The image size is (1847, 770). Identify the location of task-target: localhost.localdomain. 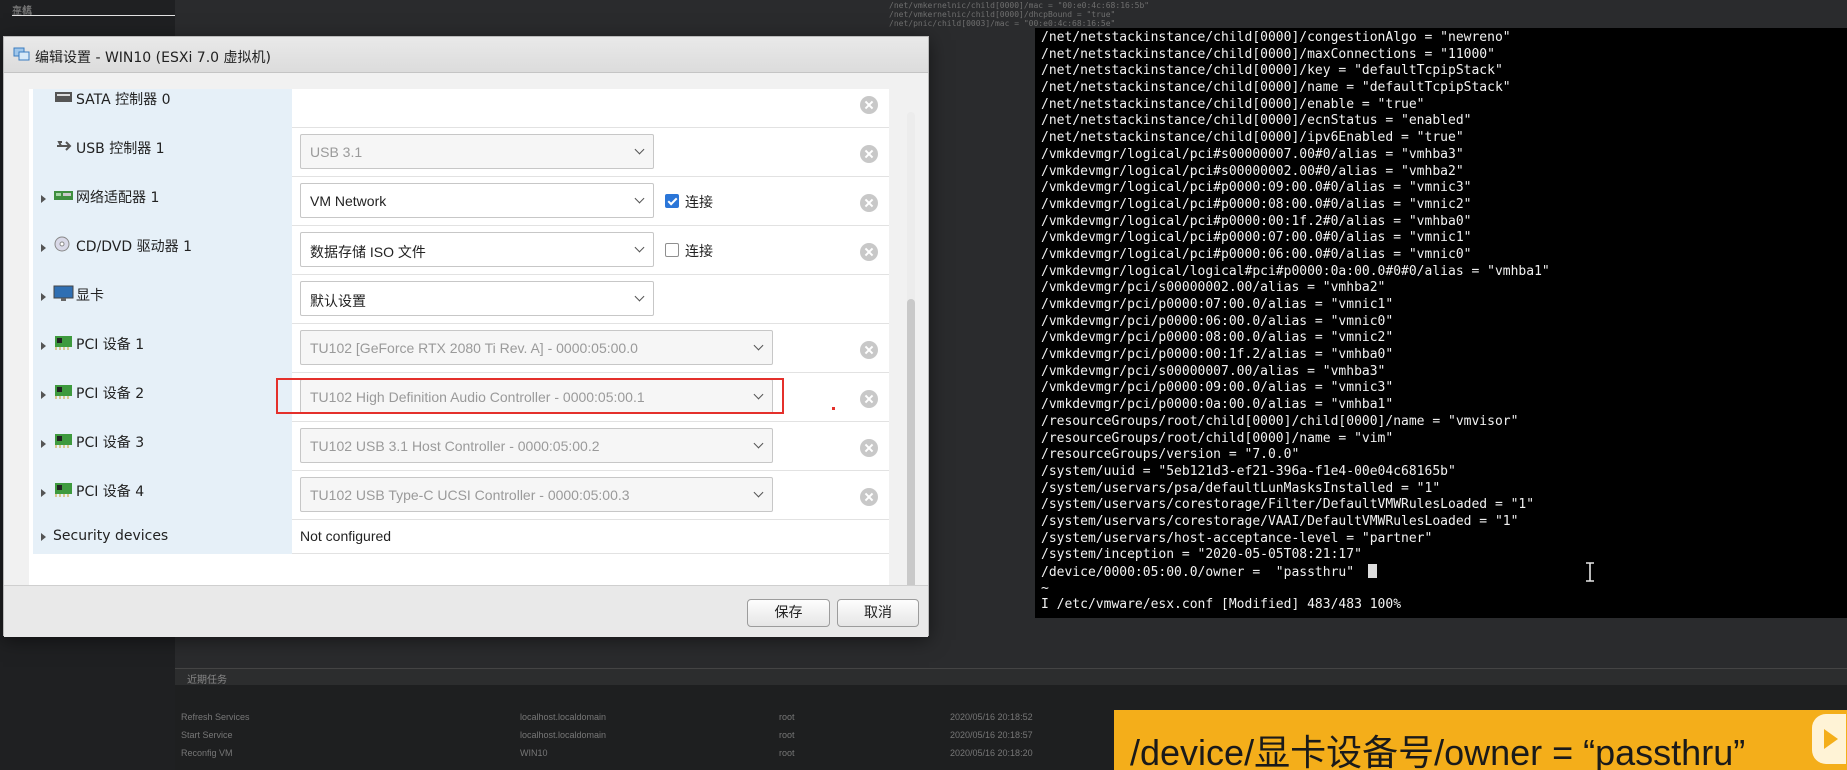
(563, 735).